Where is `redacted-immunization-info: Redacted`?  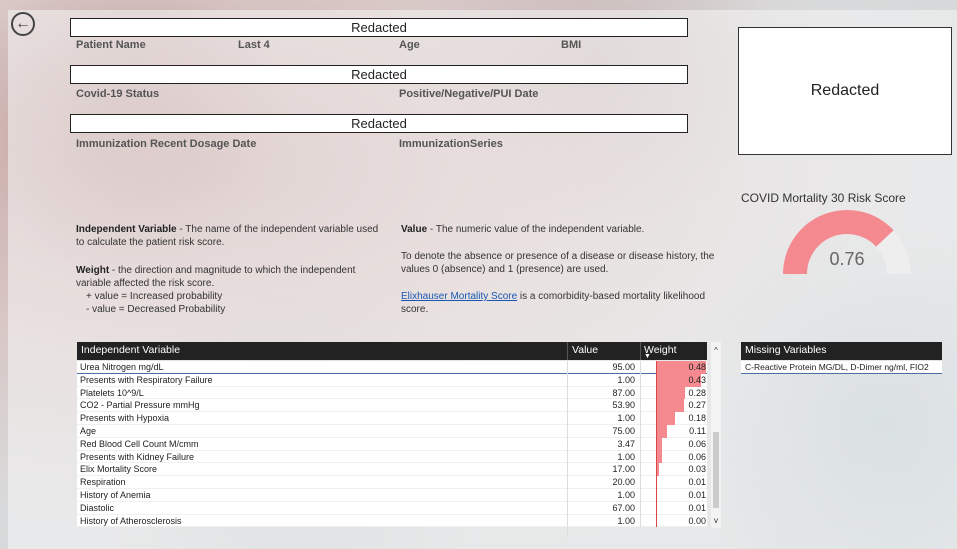 redacted-immunization-info: Redacted is located at coordinates (379, 123).